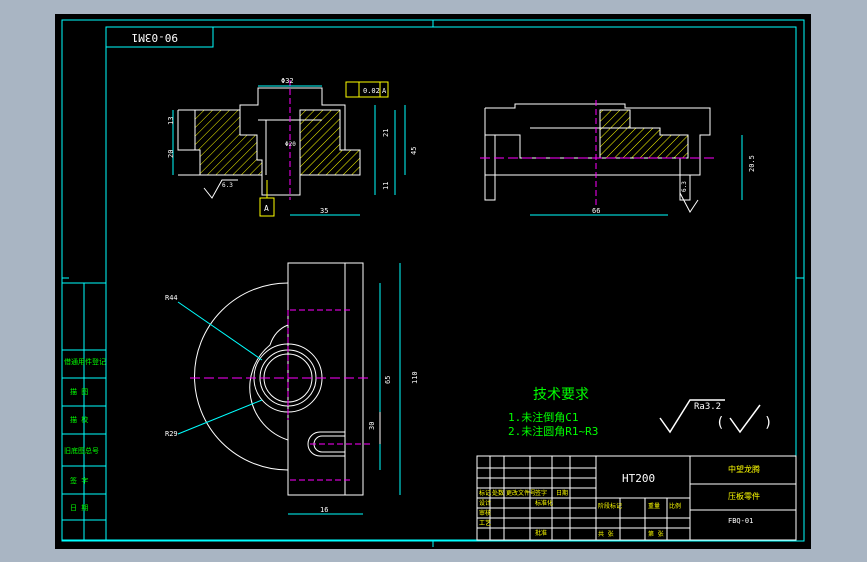 The image size is (867, 562). What do you see at coordinates (740, 521) in the screenshot?
I see `tb-drawing-no: FBQ-01` at bounding box center [740, 521].